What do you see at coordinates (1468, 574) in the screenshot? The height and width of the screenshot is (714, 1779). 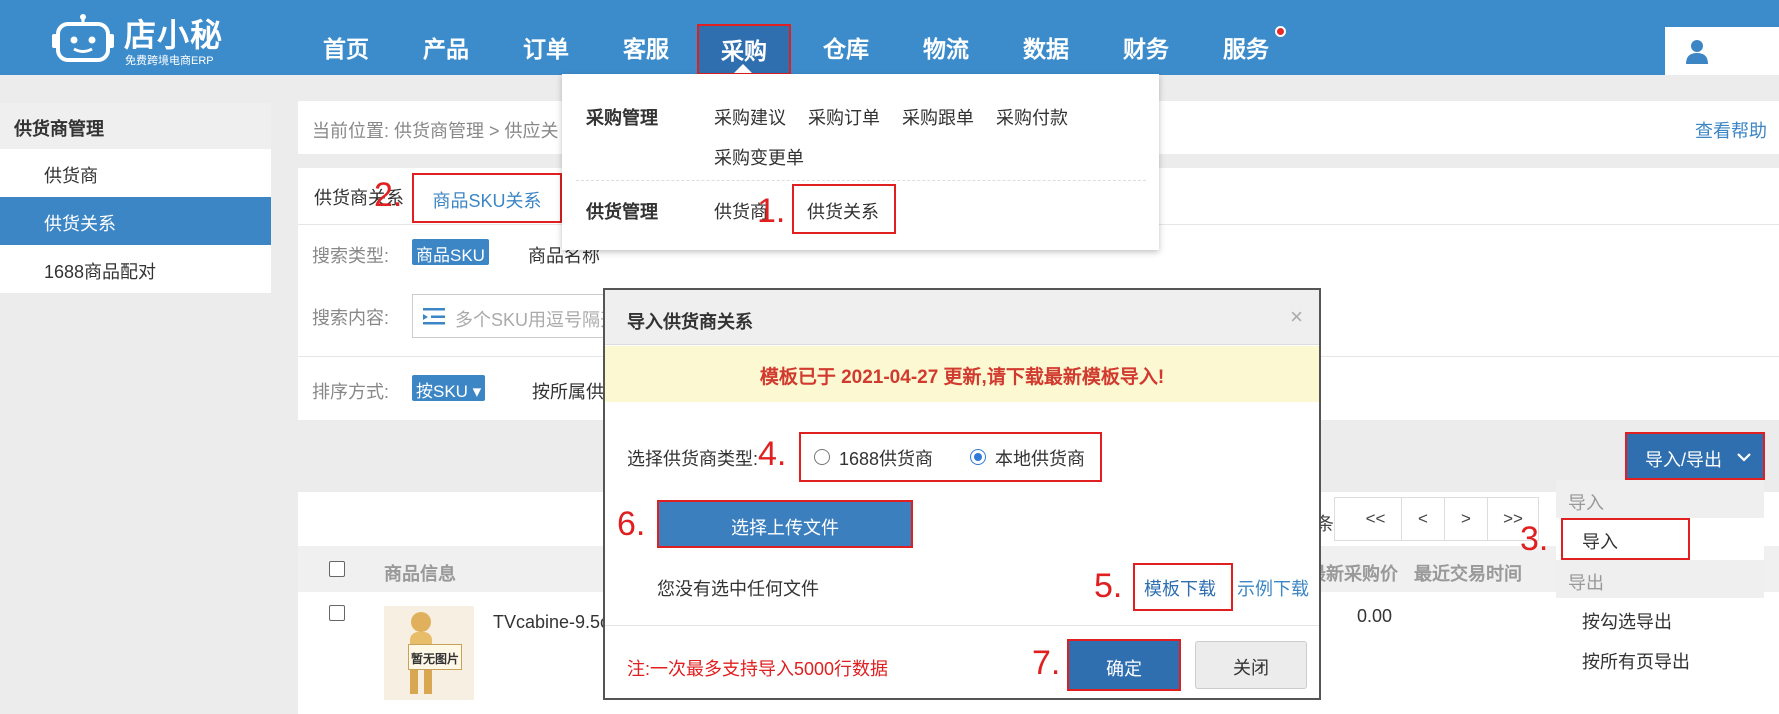 I see `column-last-trade: 最近交易时间` at bounding box center [1468, 574].